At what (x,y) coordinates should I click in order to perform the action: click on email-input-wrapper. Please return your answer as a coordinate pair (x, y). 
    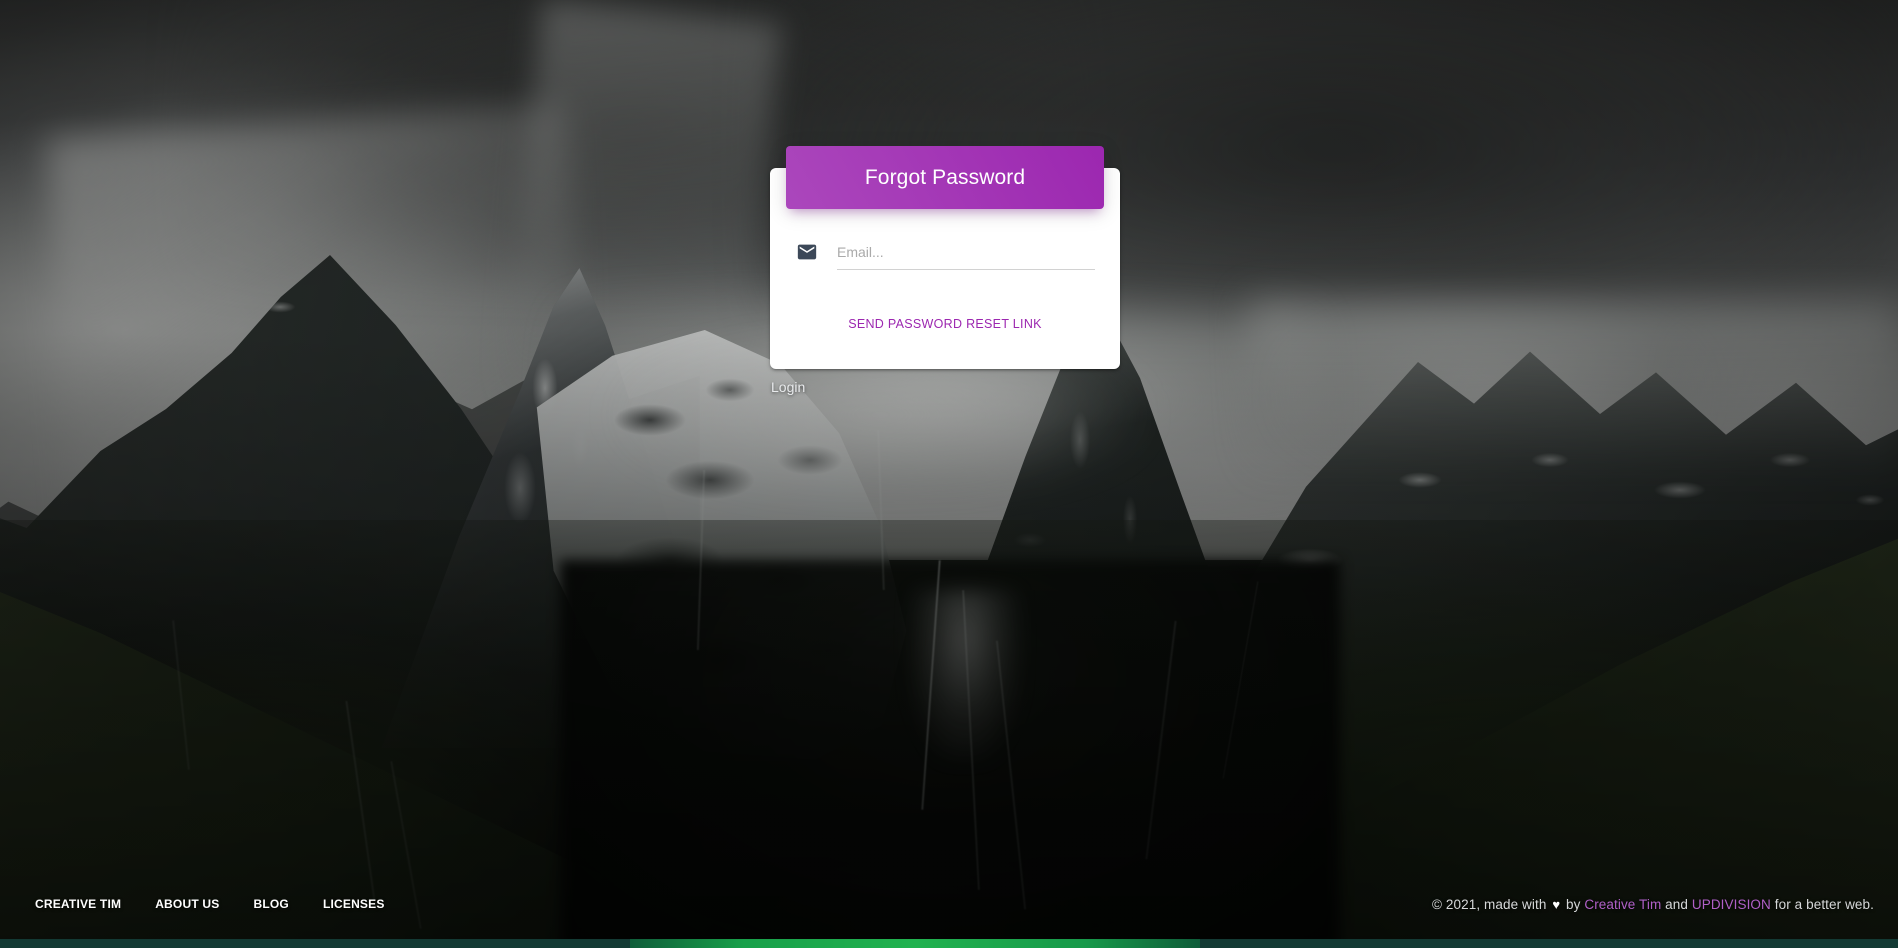
    Looking at the image, I should click on (966, 256).